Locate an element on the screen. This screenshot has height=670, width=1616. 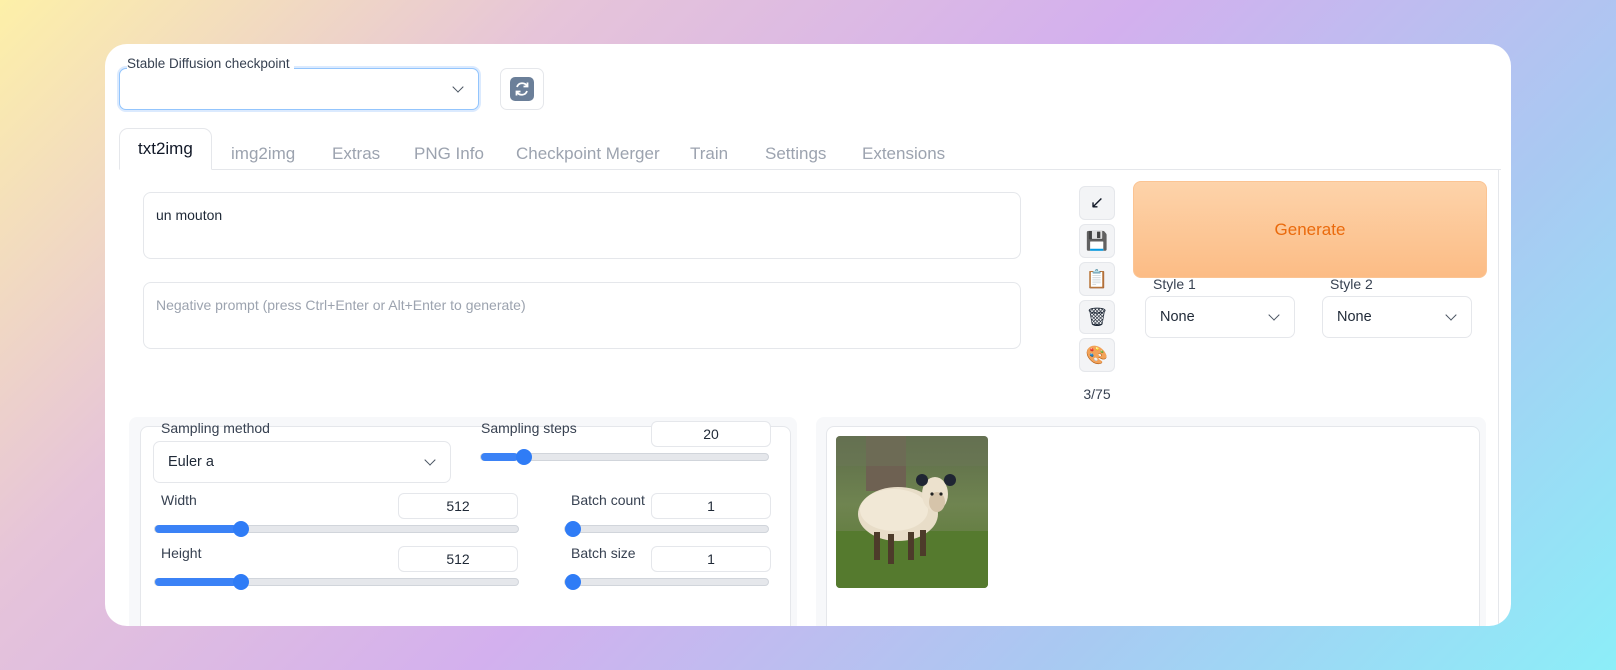
batch-count-slider-thumb is located at coordinates (573, 529).